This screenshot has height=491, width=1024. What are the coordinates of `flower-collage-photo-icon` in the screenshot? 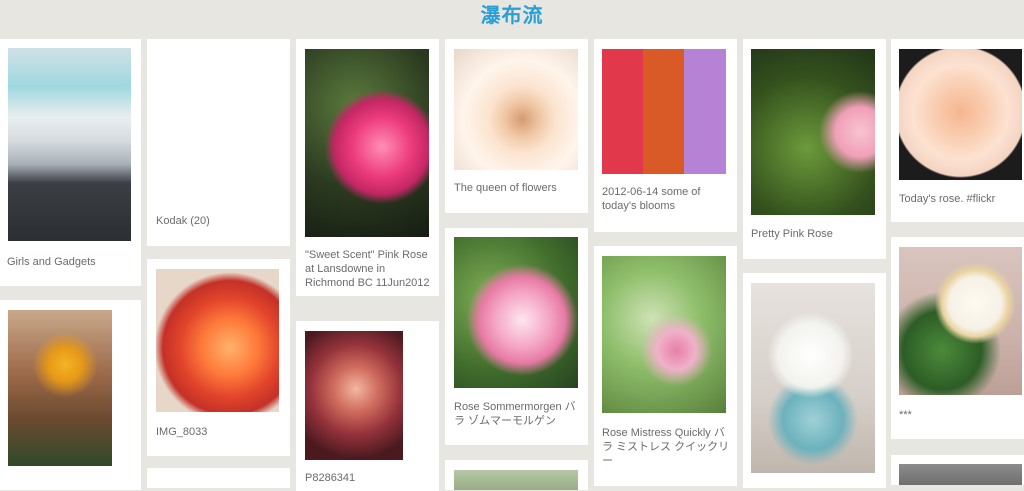 It's located at (664, 111).